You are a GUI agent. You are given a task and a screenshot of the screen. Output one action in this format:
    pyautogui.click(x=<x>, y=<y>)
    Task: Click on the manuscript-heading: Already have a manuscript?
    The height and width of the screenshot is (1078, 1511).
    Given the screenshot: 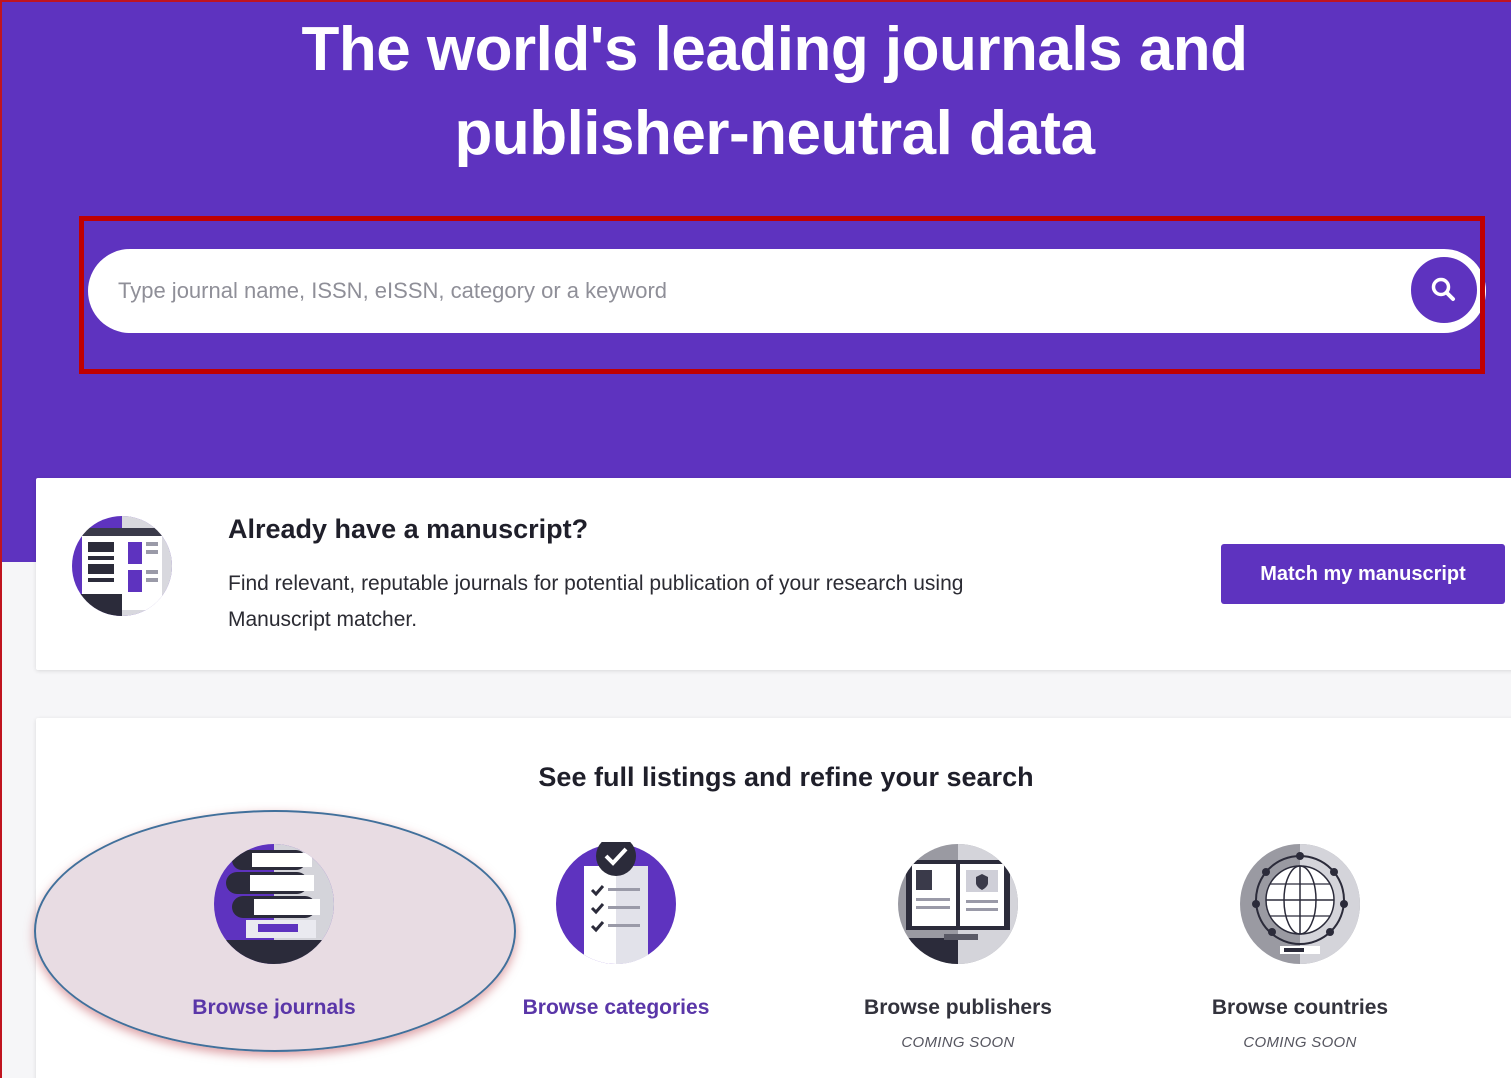 What is the action you would take?
    pyautogui.click(x=408, y=529)
    